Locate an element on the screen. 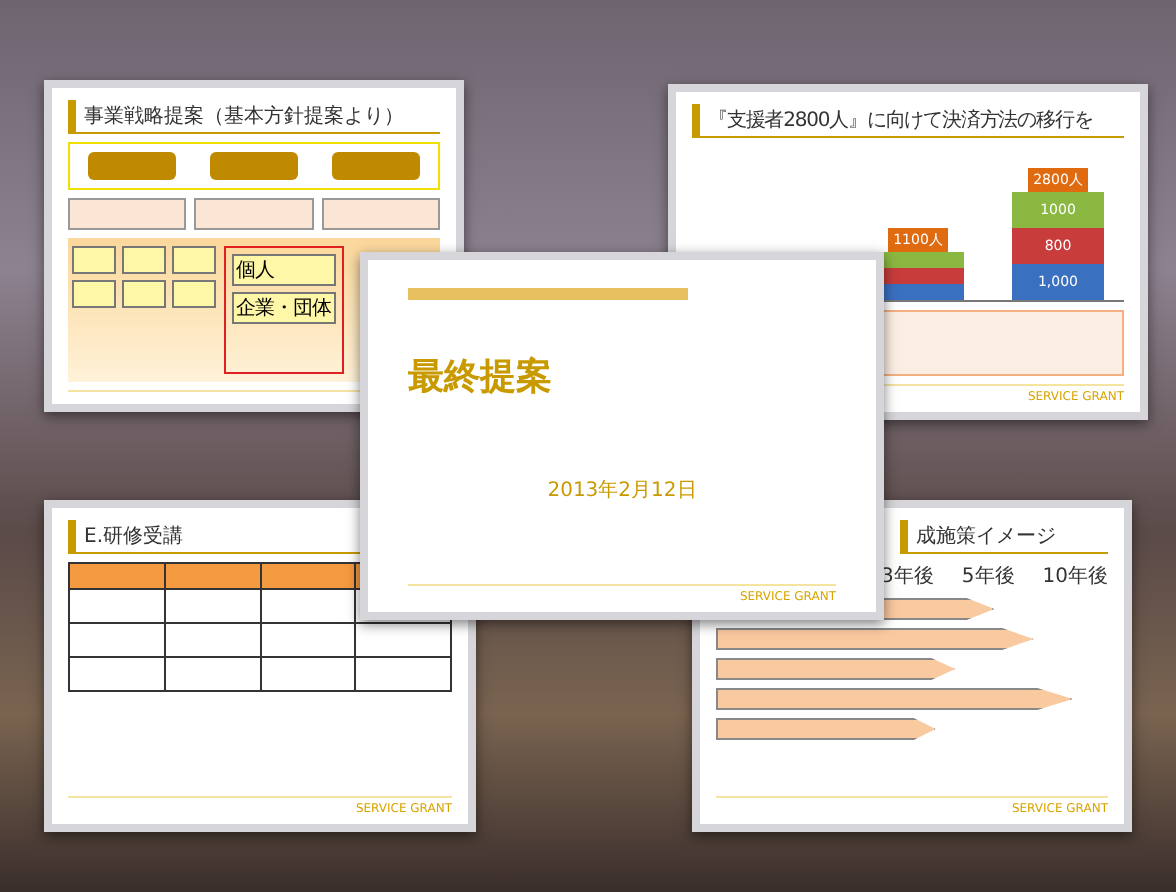 This screenshot has width=1176, height=892. target-box: 企業・団体 is located at coordinates (283, 308).